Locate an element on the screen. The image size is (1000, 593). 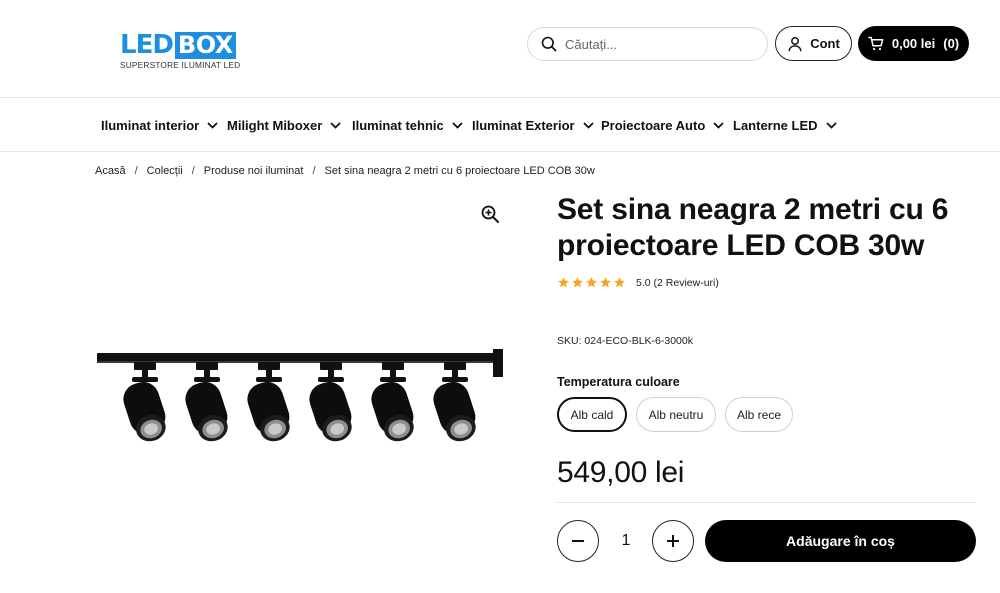
logo-wordmark: LED BOX is located at coordinates (182, 45).